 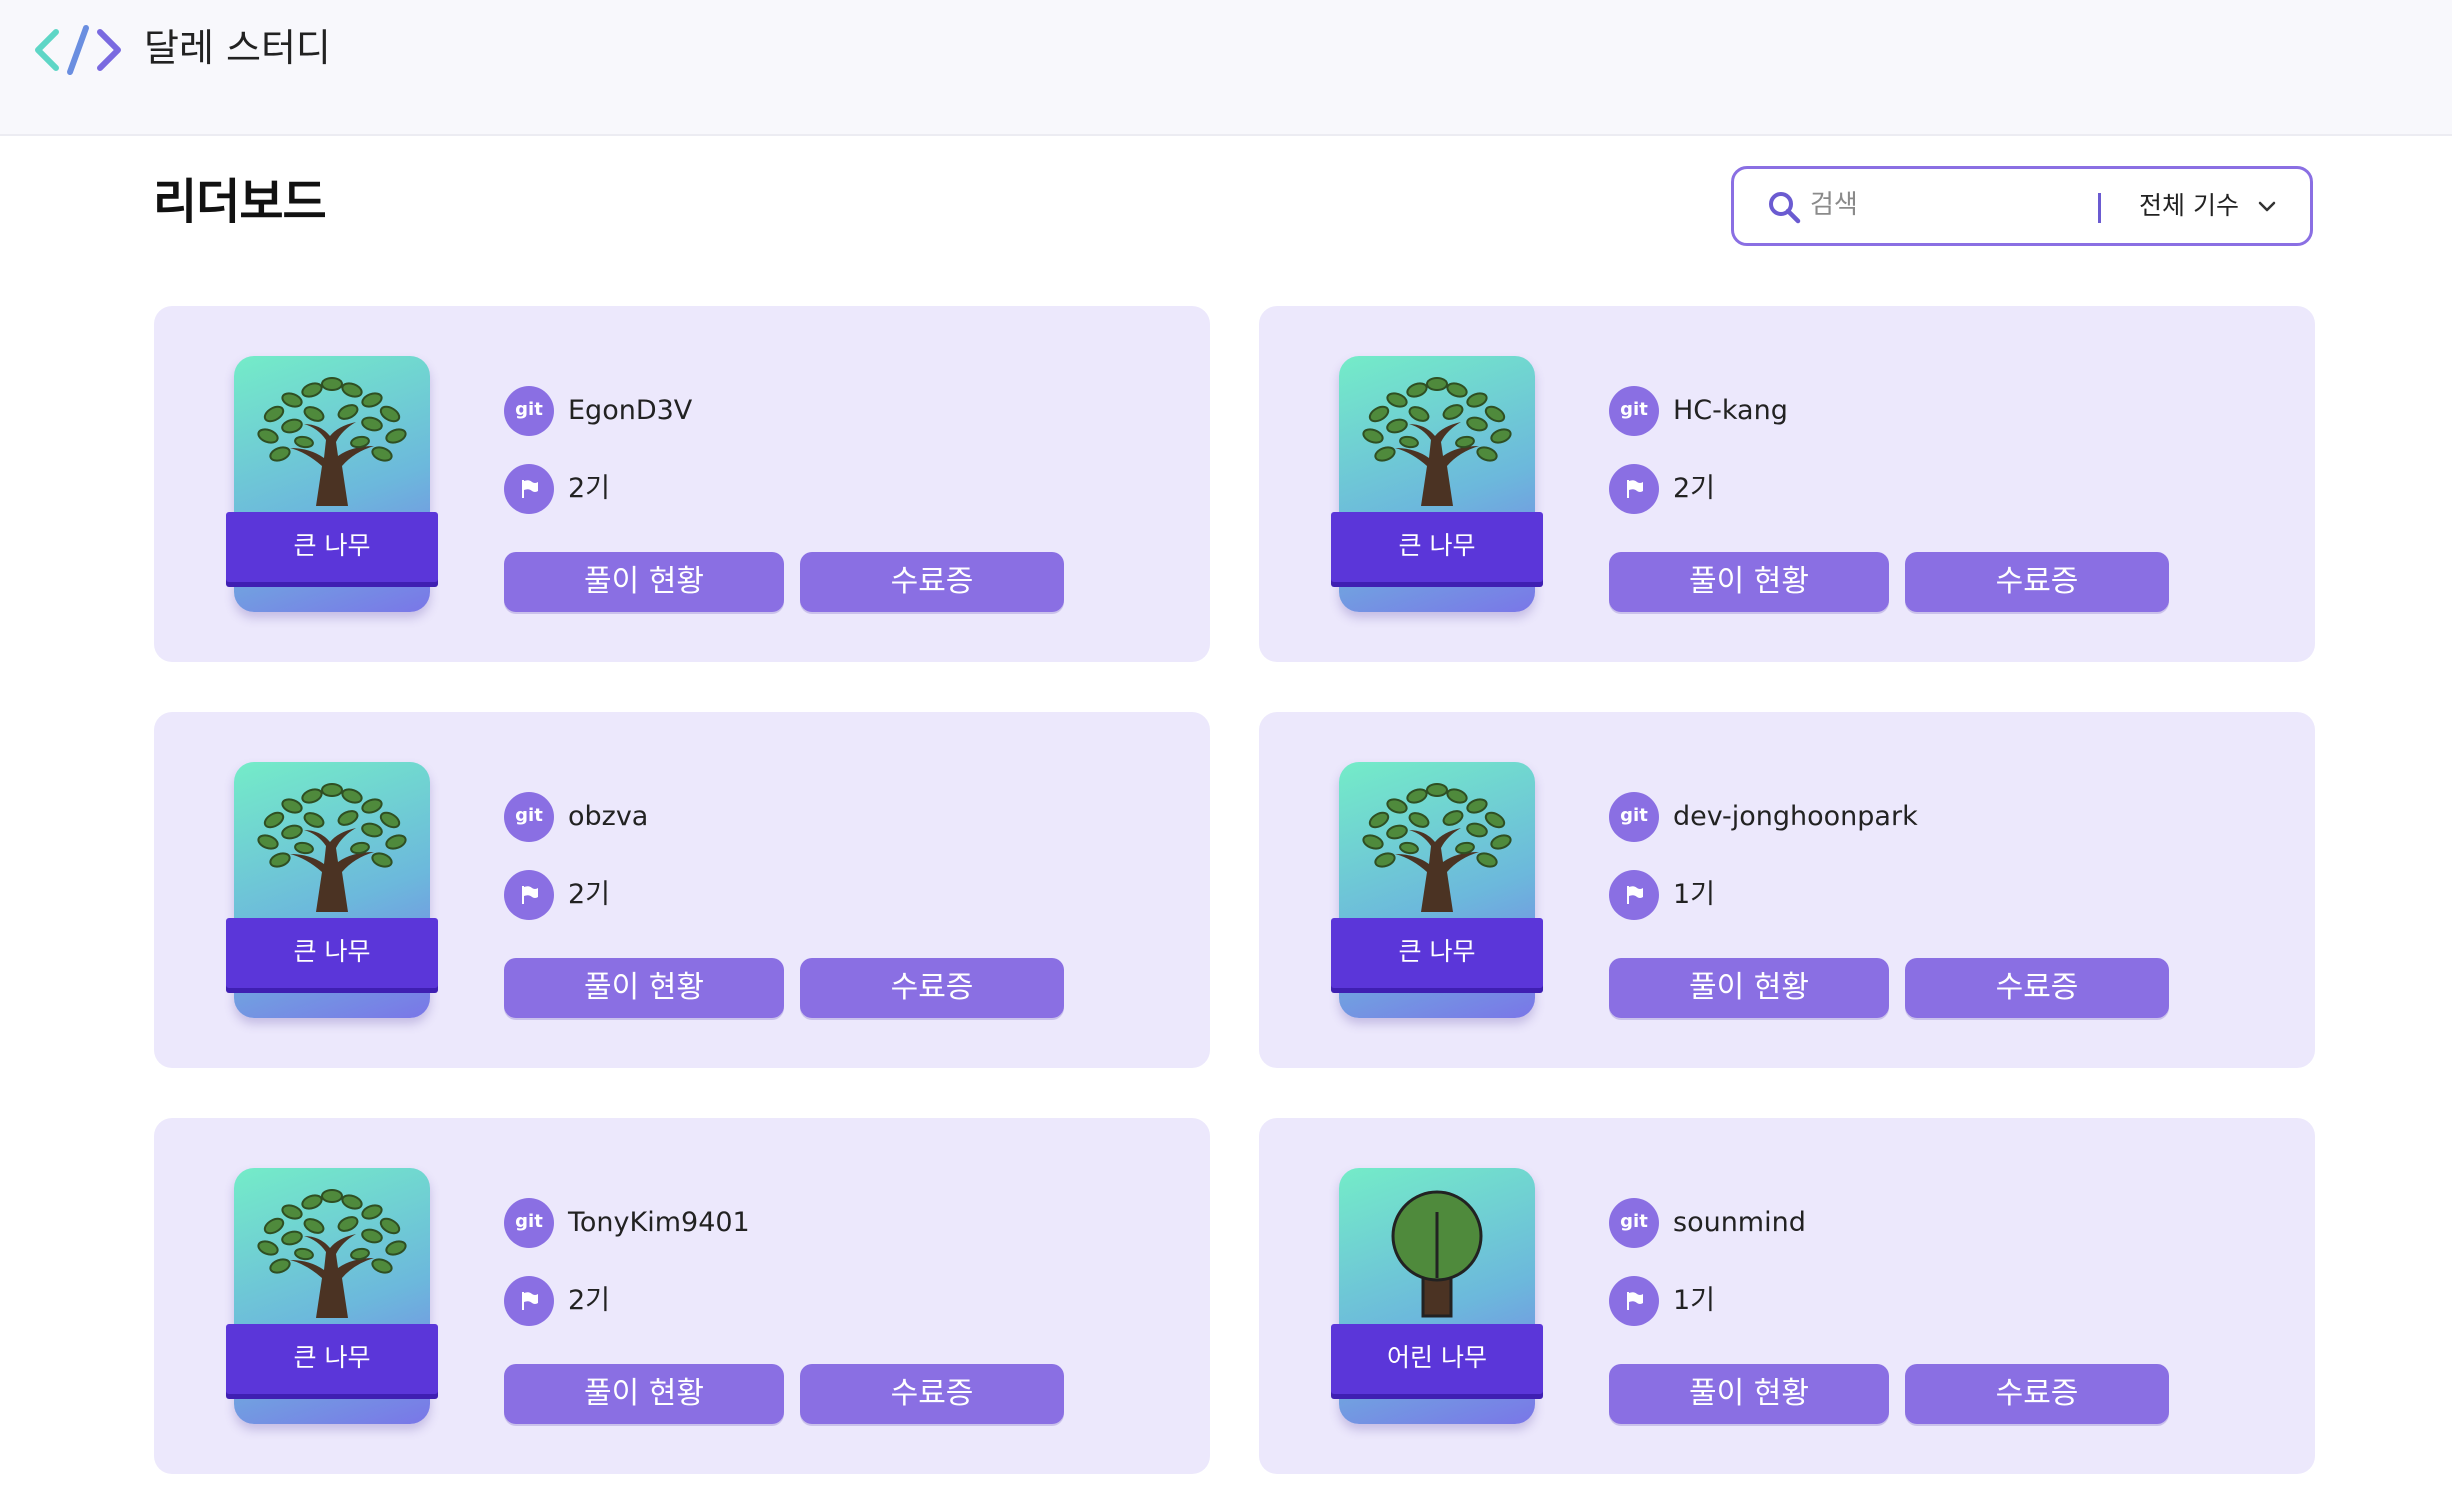 What do you see at coordinates (659, 1223) in the screenshot?
I see `username: TonyKim9401` at bounding box center [659, 1223].